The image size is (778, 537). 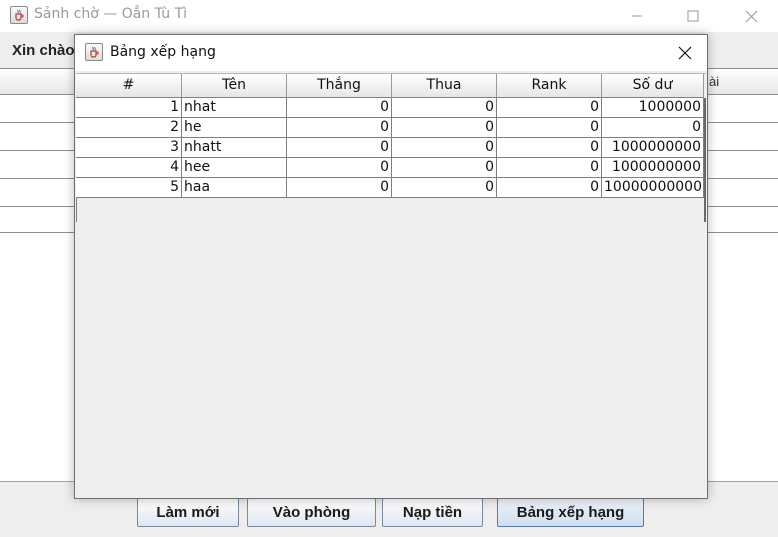 What do you see at coordinates (234, 187) in the screenshot?
I see `cell-name: haa` at bounding box center [234, 187].